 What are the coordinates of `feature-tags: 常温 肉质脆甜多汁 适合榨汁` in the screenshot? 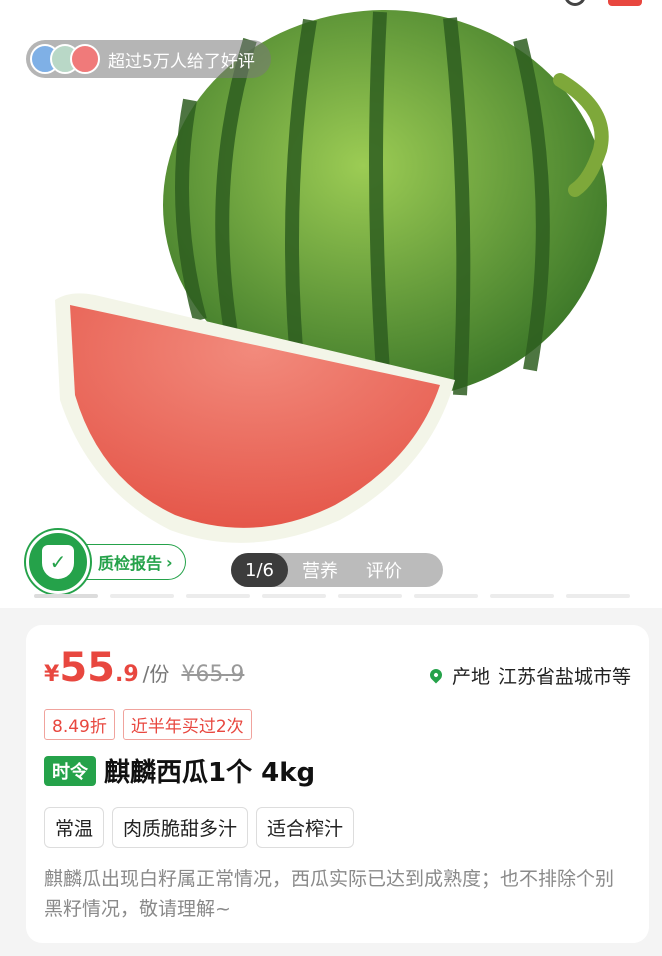 It's located at (337, 827).